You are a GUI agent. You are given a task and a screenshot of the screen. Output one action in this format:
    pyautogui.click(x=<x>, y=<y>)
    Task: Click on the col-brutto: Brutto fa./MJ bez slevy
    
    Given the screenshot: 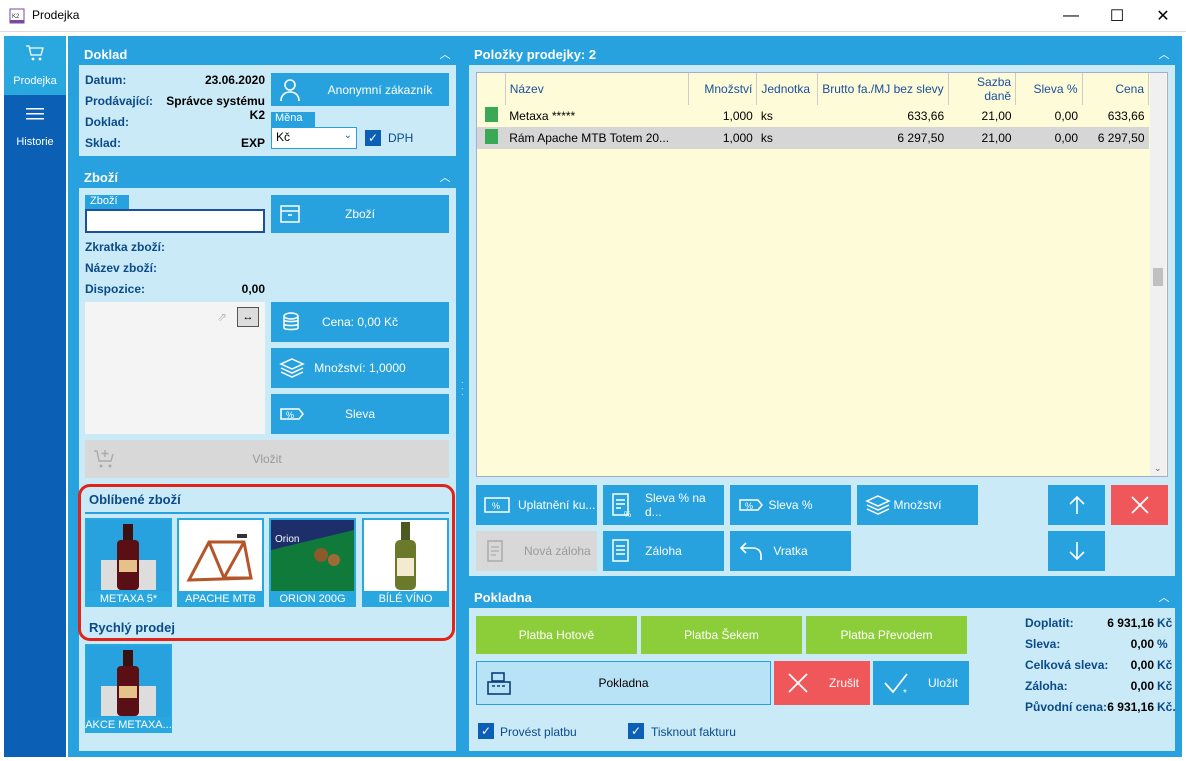 What is the action you would take?
    pyautogui.click(x=883, y=89)
    